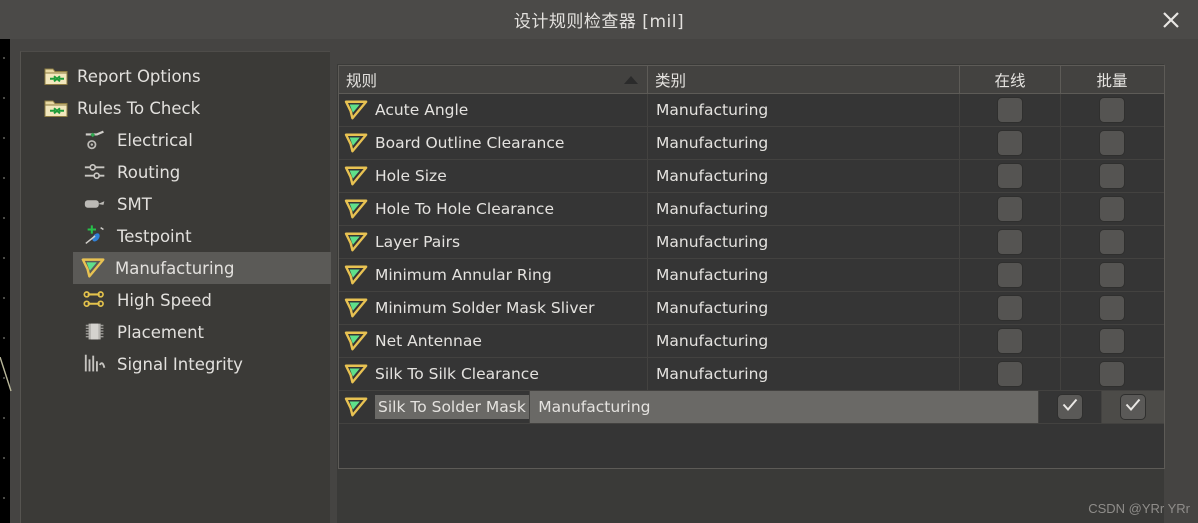 The width and height of the screenshot is (1198, 523). I want to click on close-icon, so click(1171, 20).